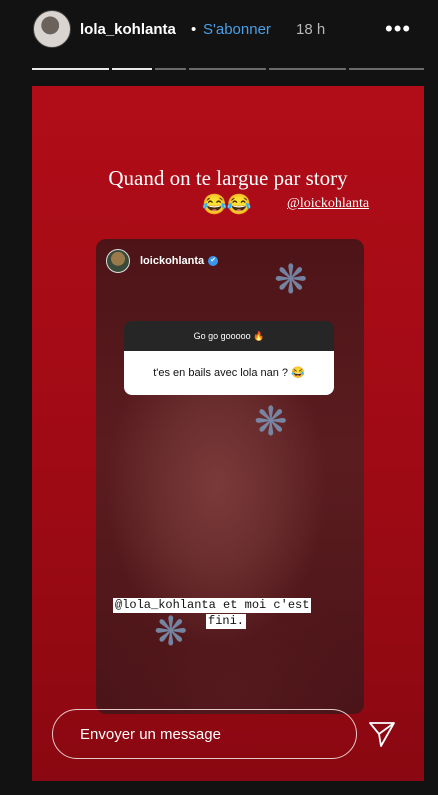  Describe the element at coordinates (226, 621) in the screenshot. I see `overlay-text-line: fini.` at that location.